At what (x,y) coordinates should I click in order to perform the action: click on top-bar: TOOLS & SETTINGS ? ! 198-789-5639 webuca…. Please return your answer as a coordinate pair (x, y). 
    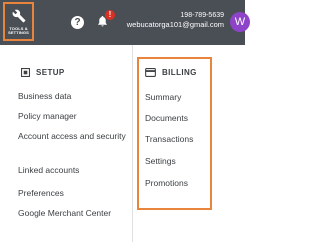
    Looking at the image, I should click on (125, 22).